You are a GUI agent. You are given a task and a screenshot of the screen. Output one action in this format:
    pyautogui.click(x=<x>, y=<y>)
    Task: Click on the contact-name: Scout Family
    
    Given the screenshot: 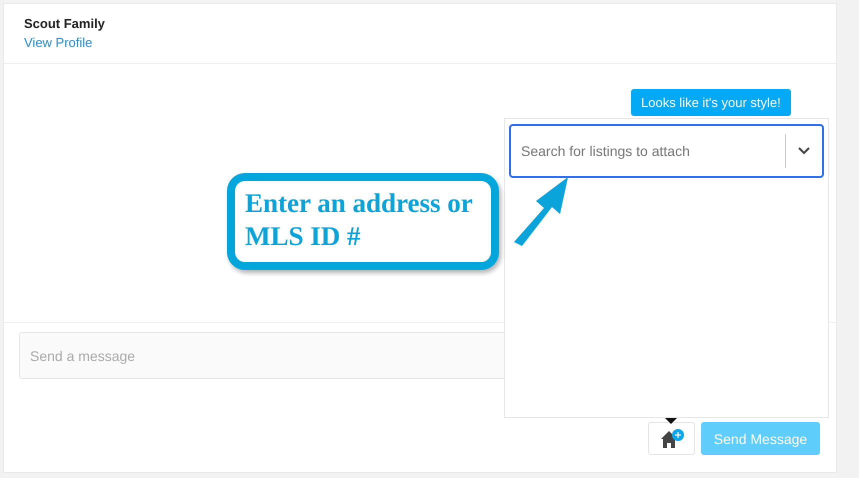 What is the action you would take?
    pyautogui.click(x=64, y=23)
    